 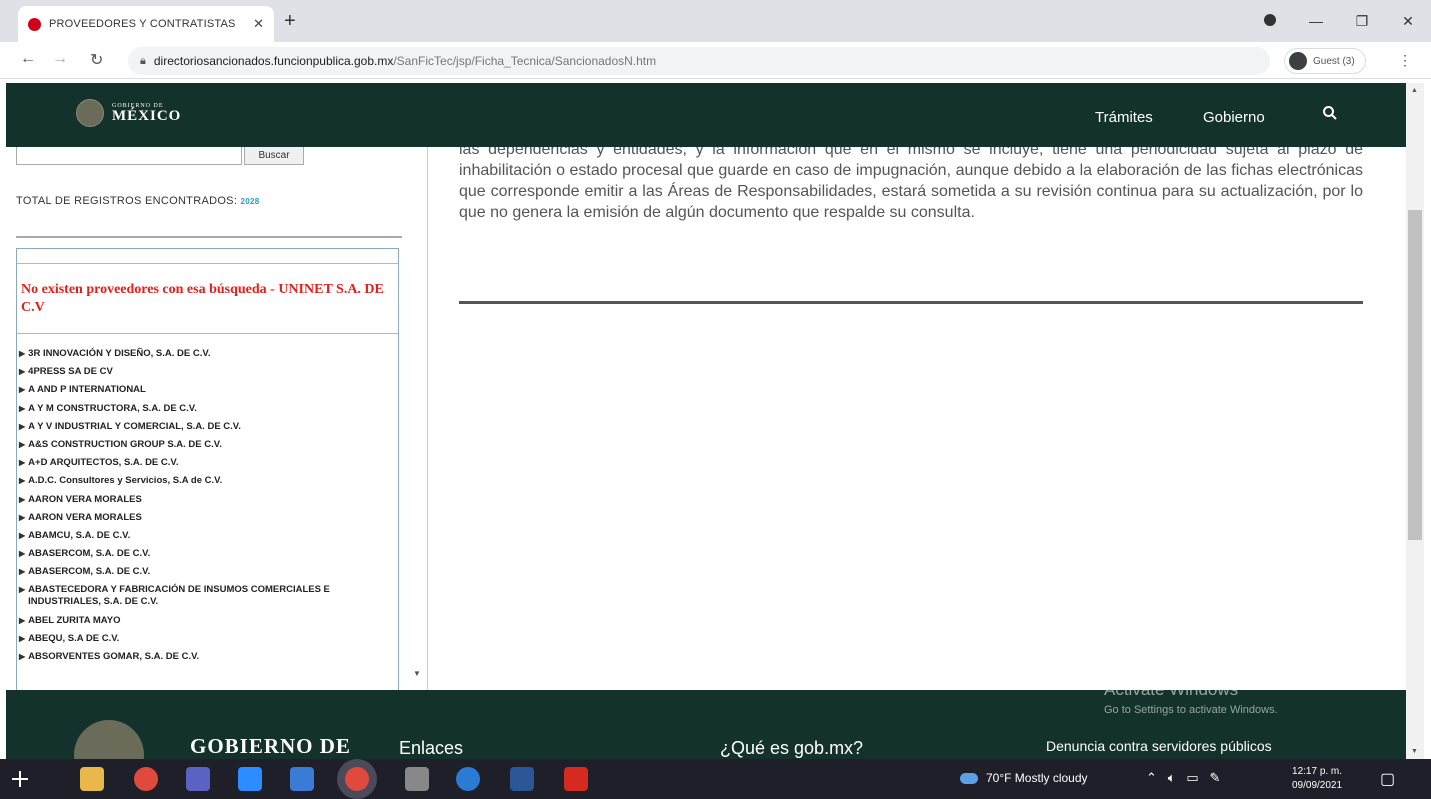 What do you see at coordinates (417, 779) in the screenshot?
I see `app-icon` at bounding box center [417, 779].